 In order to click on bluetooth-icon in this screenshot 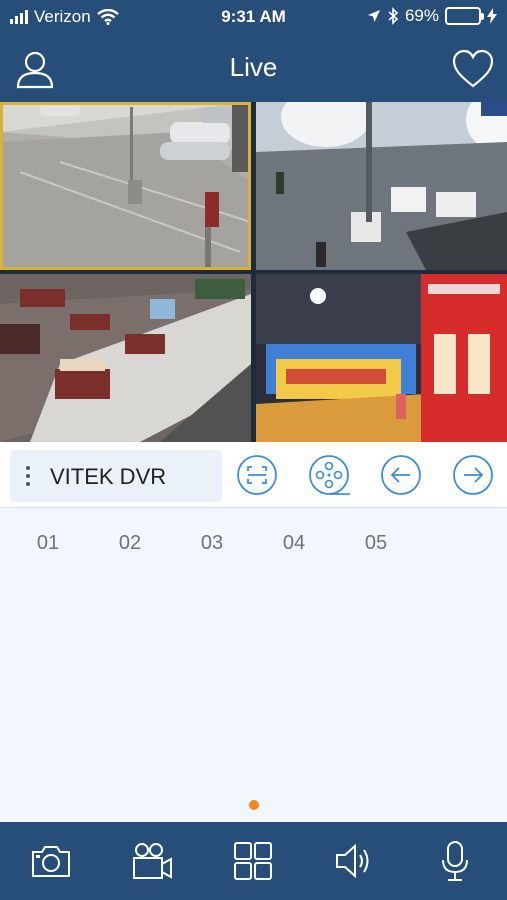, I will do `click(393, 16)`.